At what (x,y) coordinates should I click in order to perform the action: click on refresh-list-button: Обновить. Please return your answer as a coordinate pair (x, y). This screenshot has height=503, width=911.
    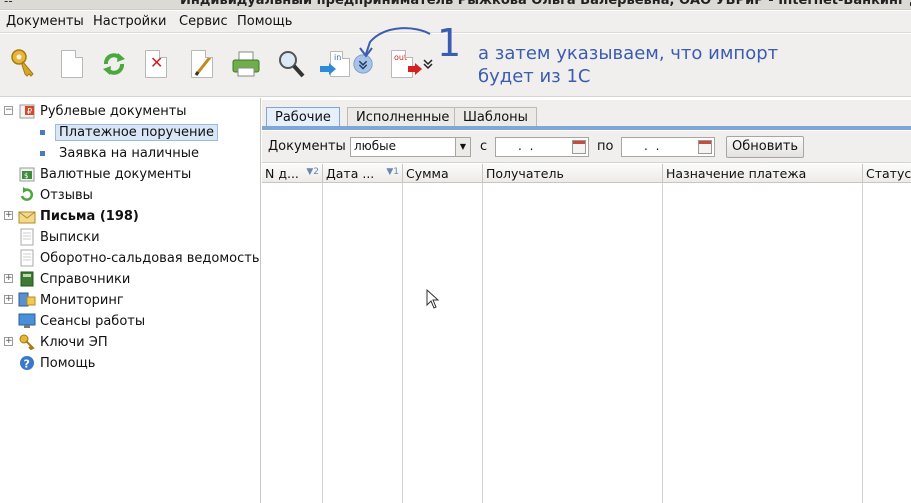
    Looking at the image, I should click on (765, 147).